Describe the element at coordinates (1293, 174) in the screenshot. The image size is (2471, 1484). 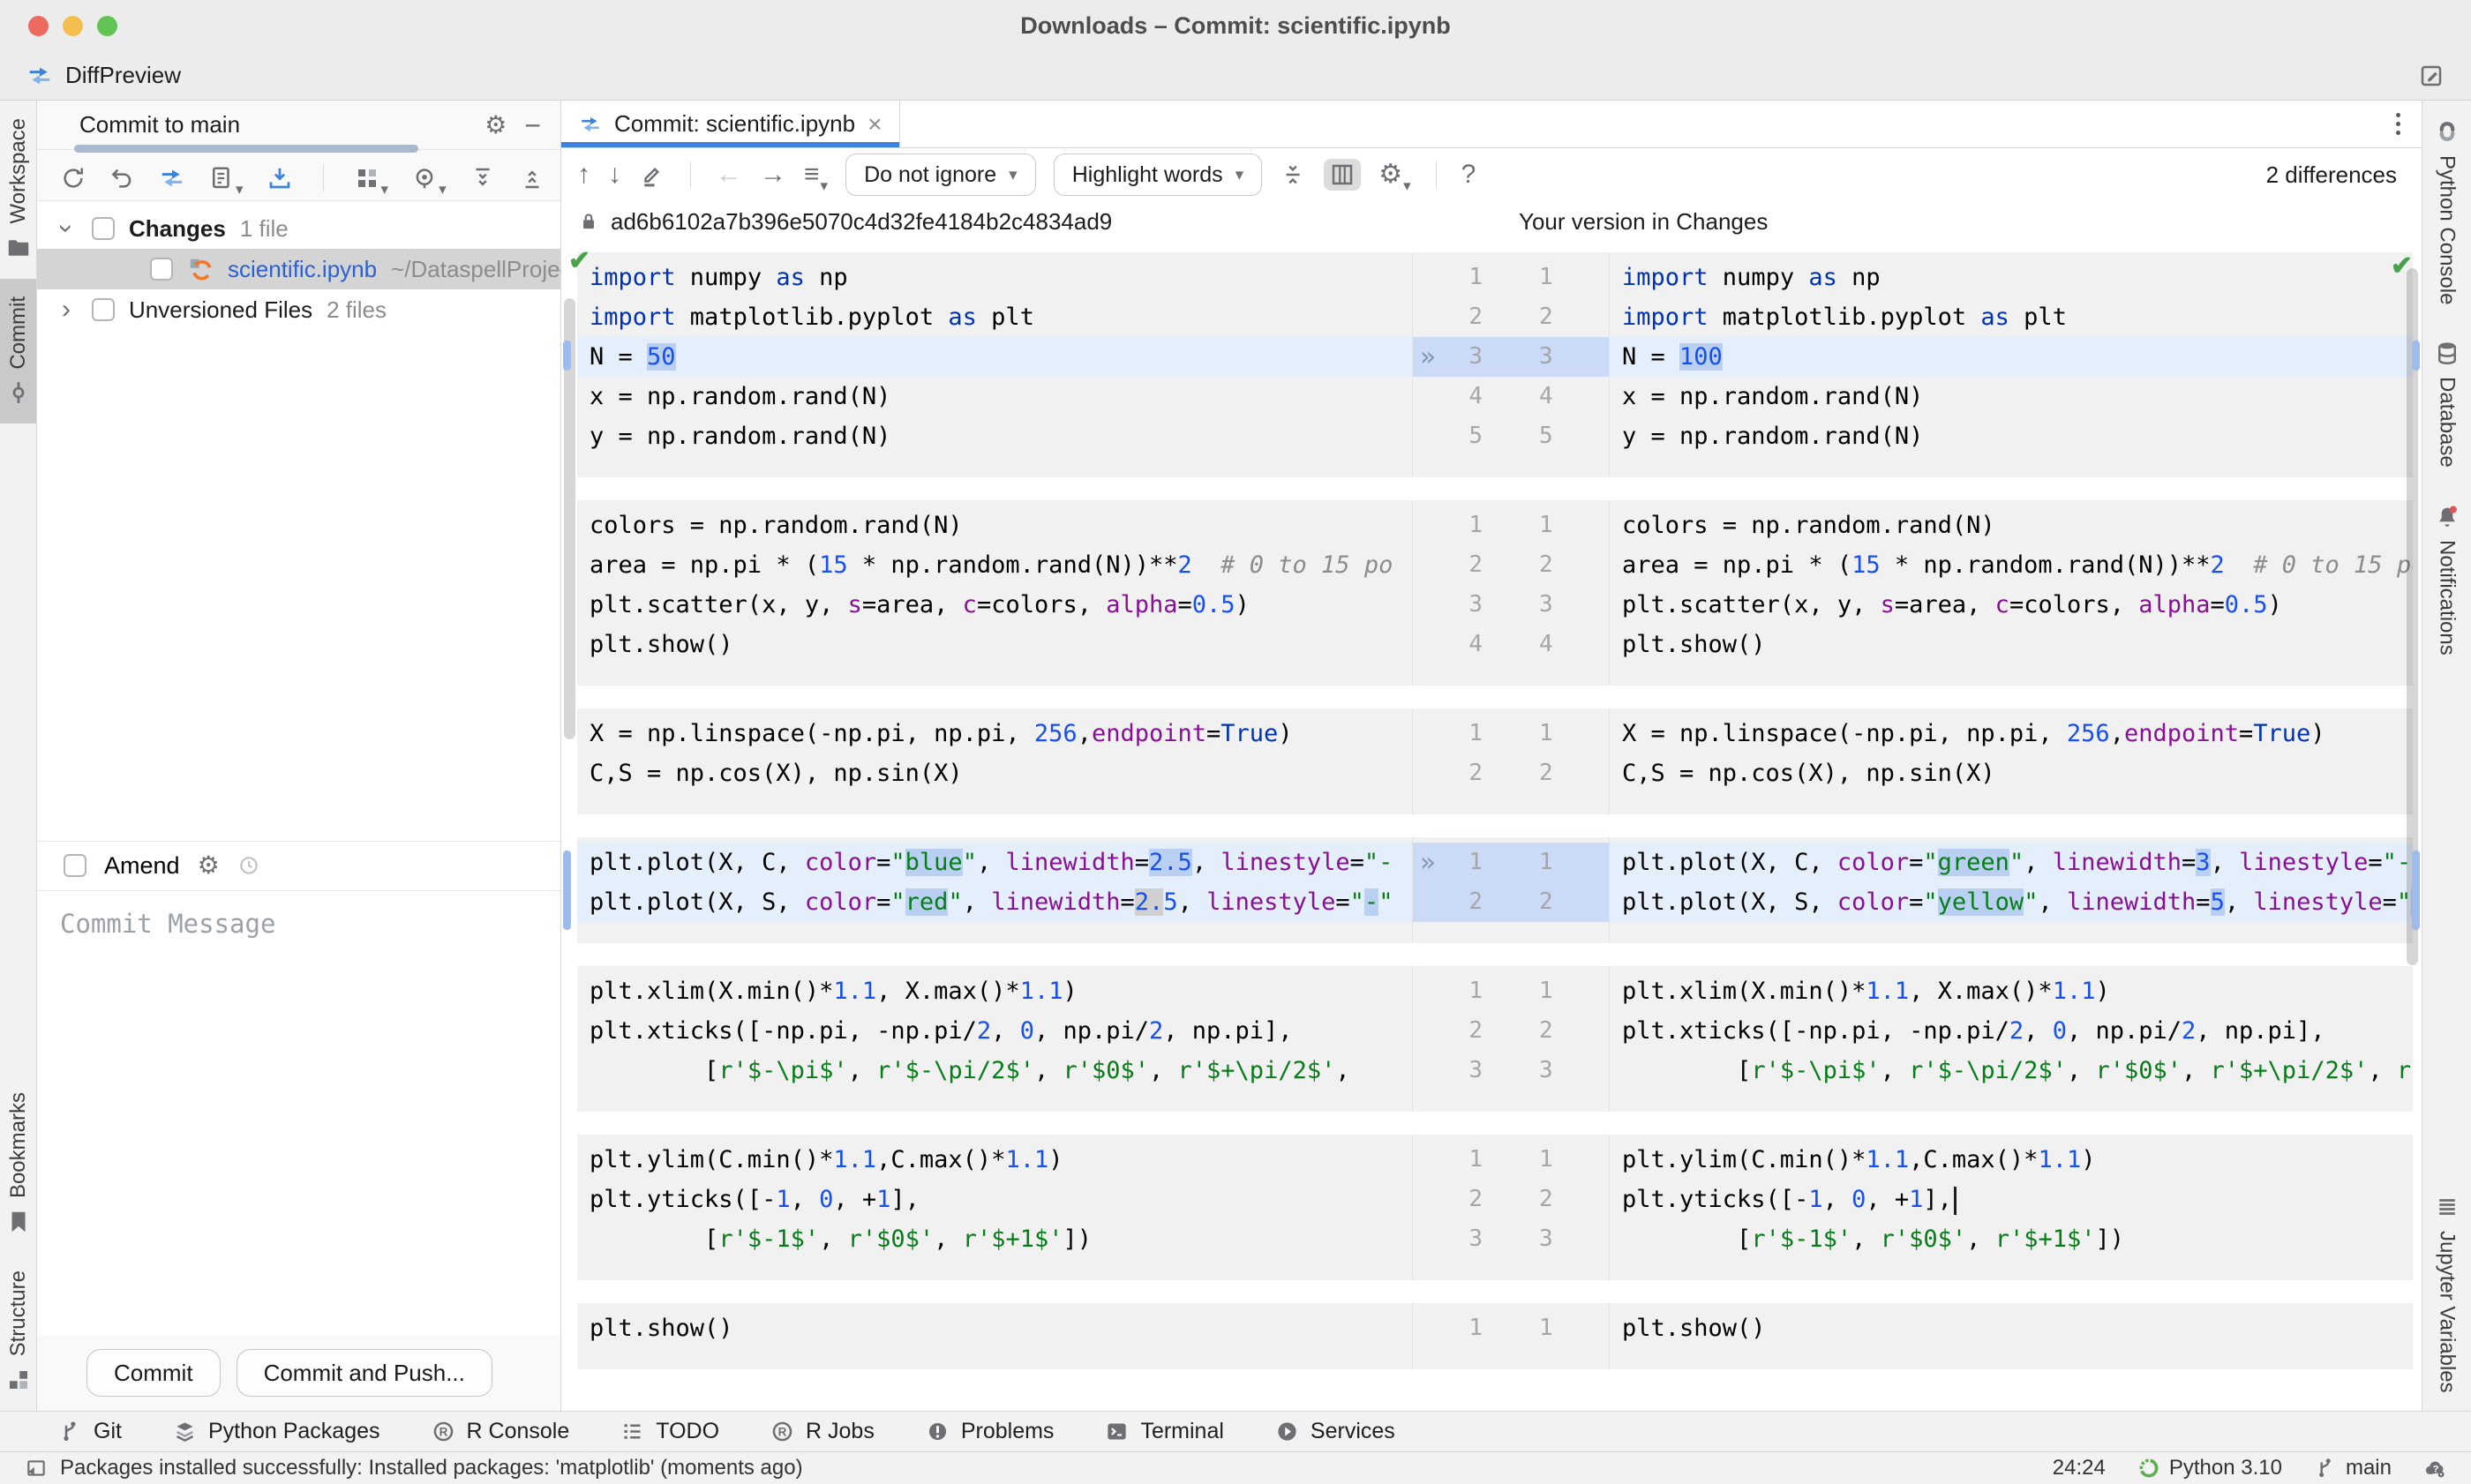
I see `collapse-unchanged-icon` at that location.